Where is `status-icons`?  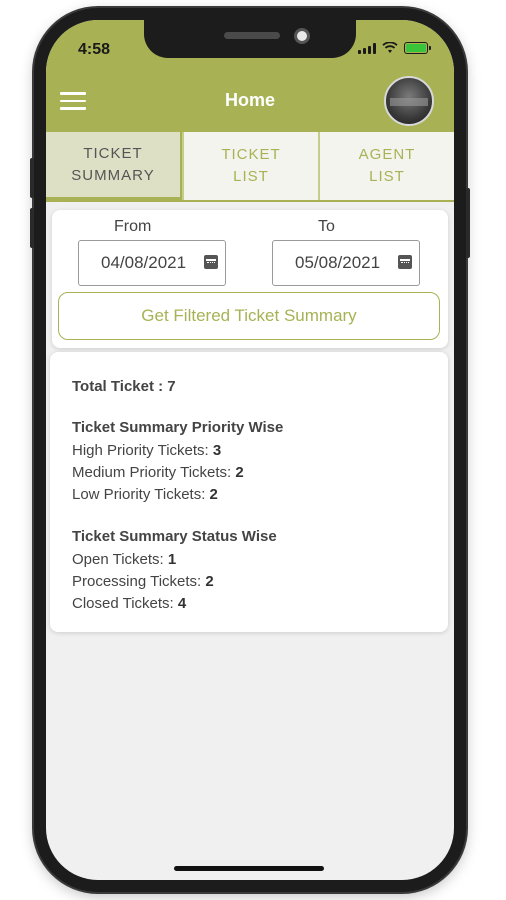 status-icons is located at coordinates (394, 48).